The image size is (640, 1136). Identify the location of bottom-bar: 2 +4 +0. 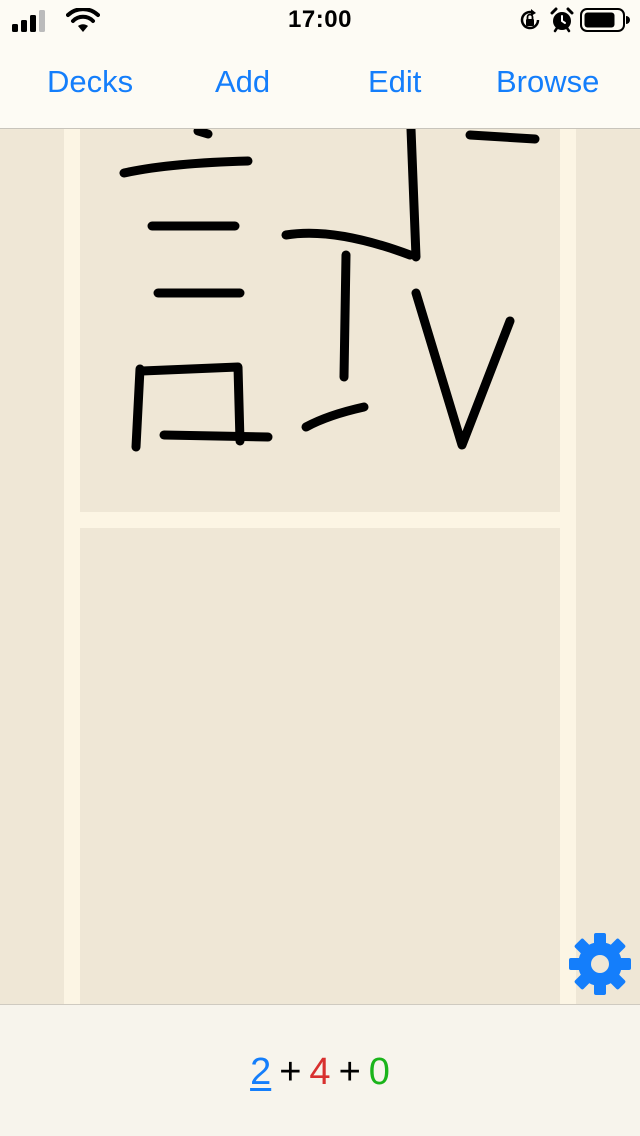
(320, 1070).